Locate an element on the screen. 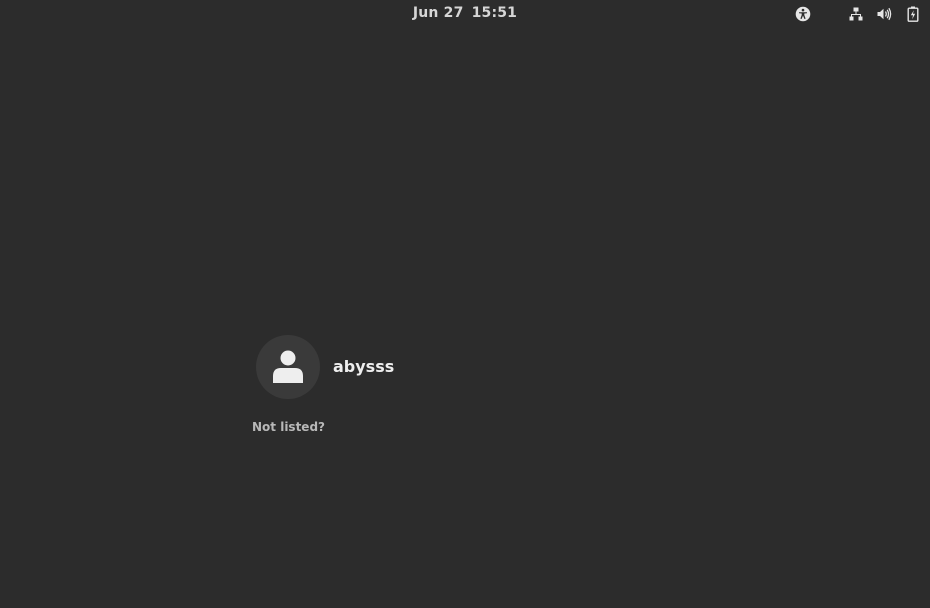 The height and width of the screenshot is (608, 930). username-label: abysss is located at coordinates (364, 366).